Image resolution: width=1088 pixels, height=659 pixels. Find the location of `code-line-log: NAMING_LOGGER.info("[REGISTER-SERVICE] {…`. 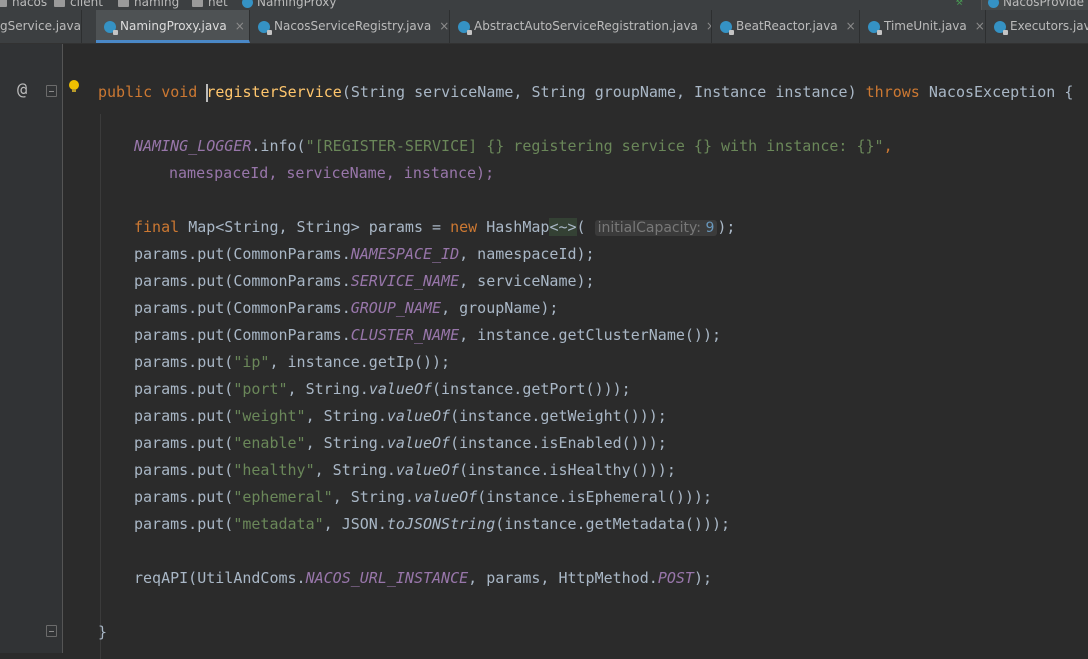

code-line-log: NAMING_LOGGER.info("[REGISTER-SERVICE] {… is located at coordinates (513, 146).